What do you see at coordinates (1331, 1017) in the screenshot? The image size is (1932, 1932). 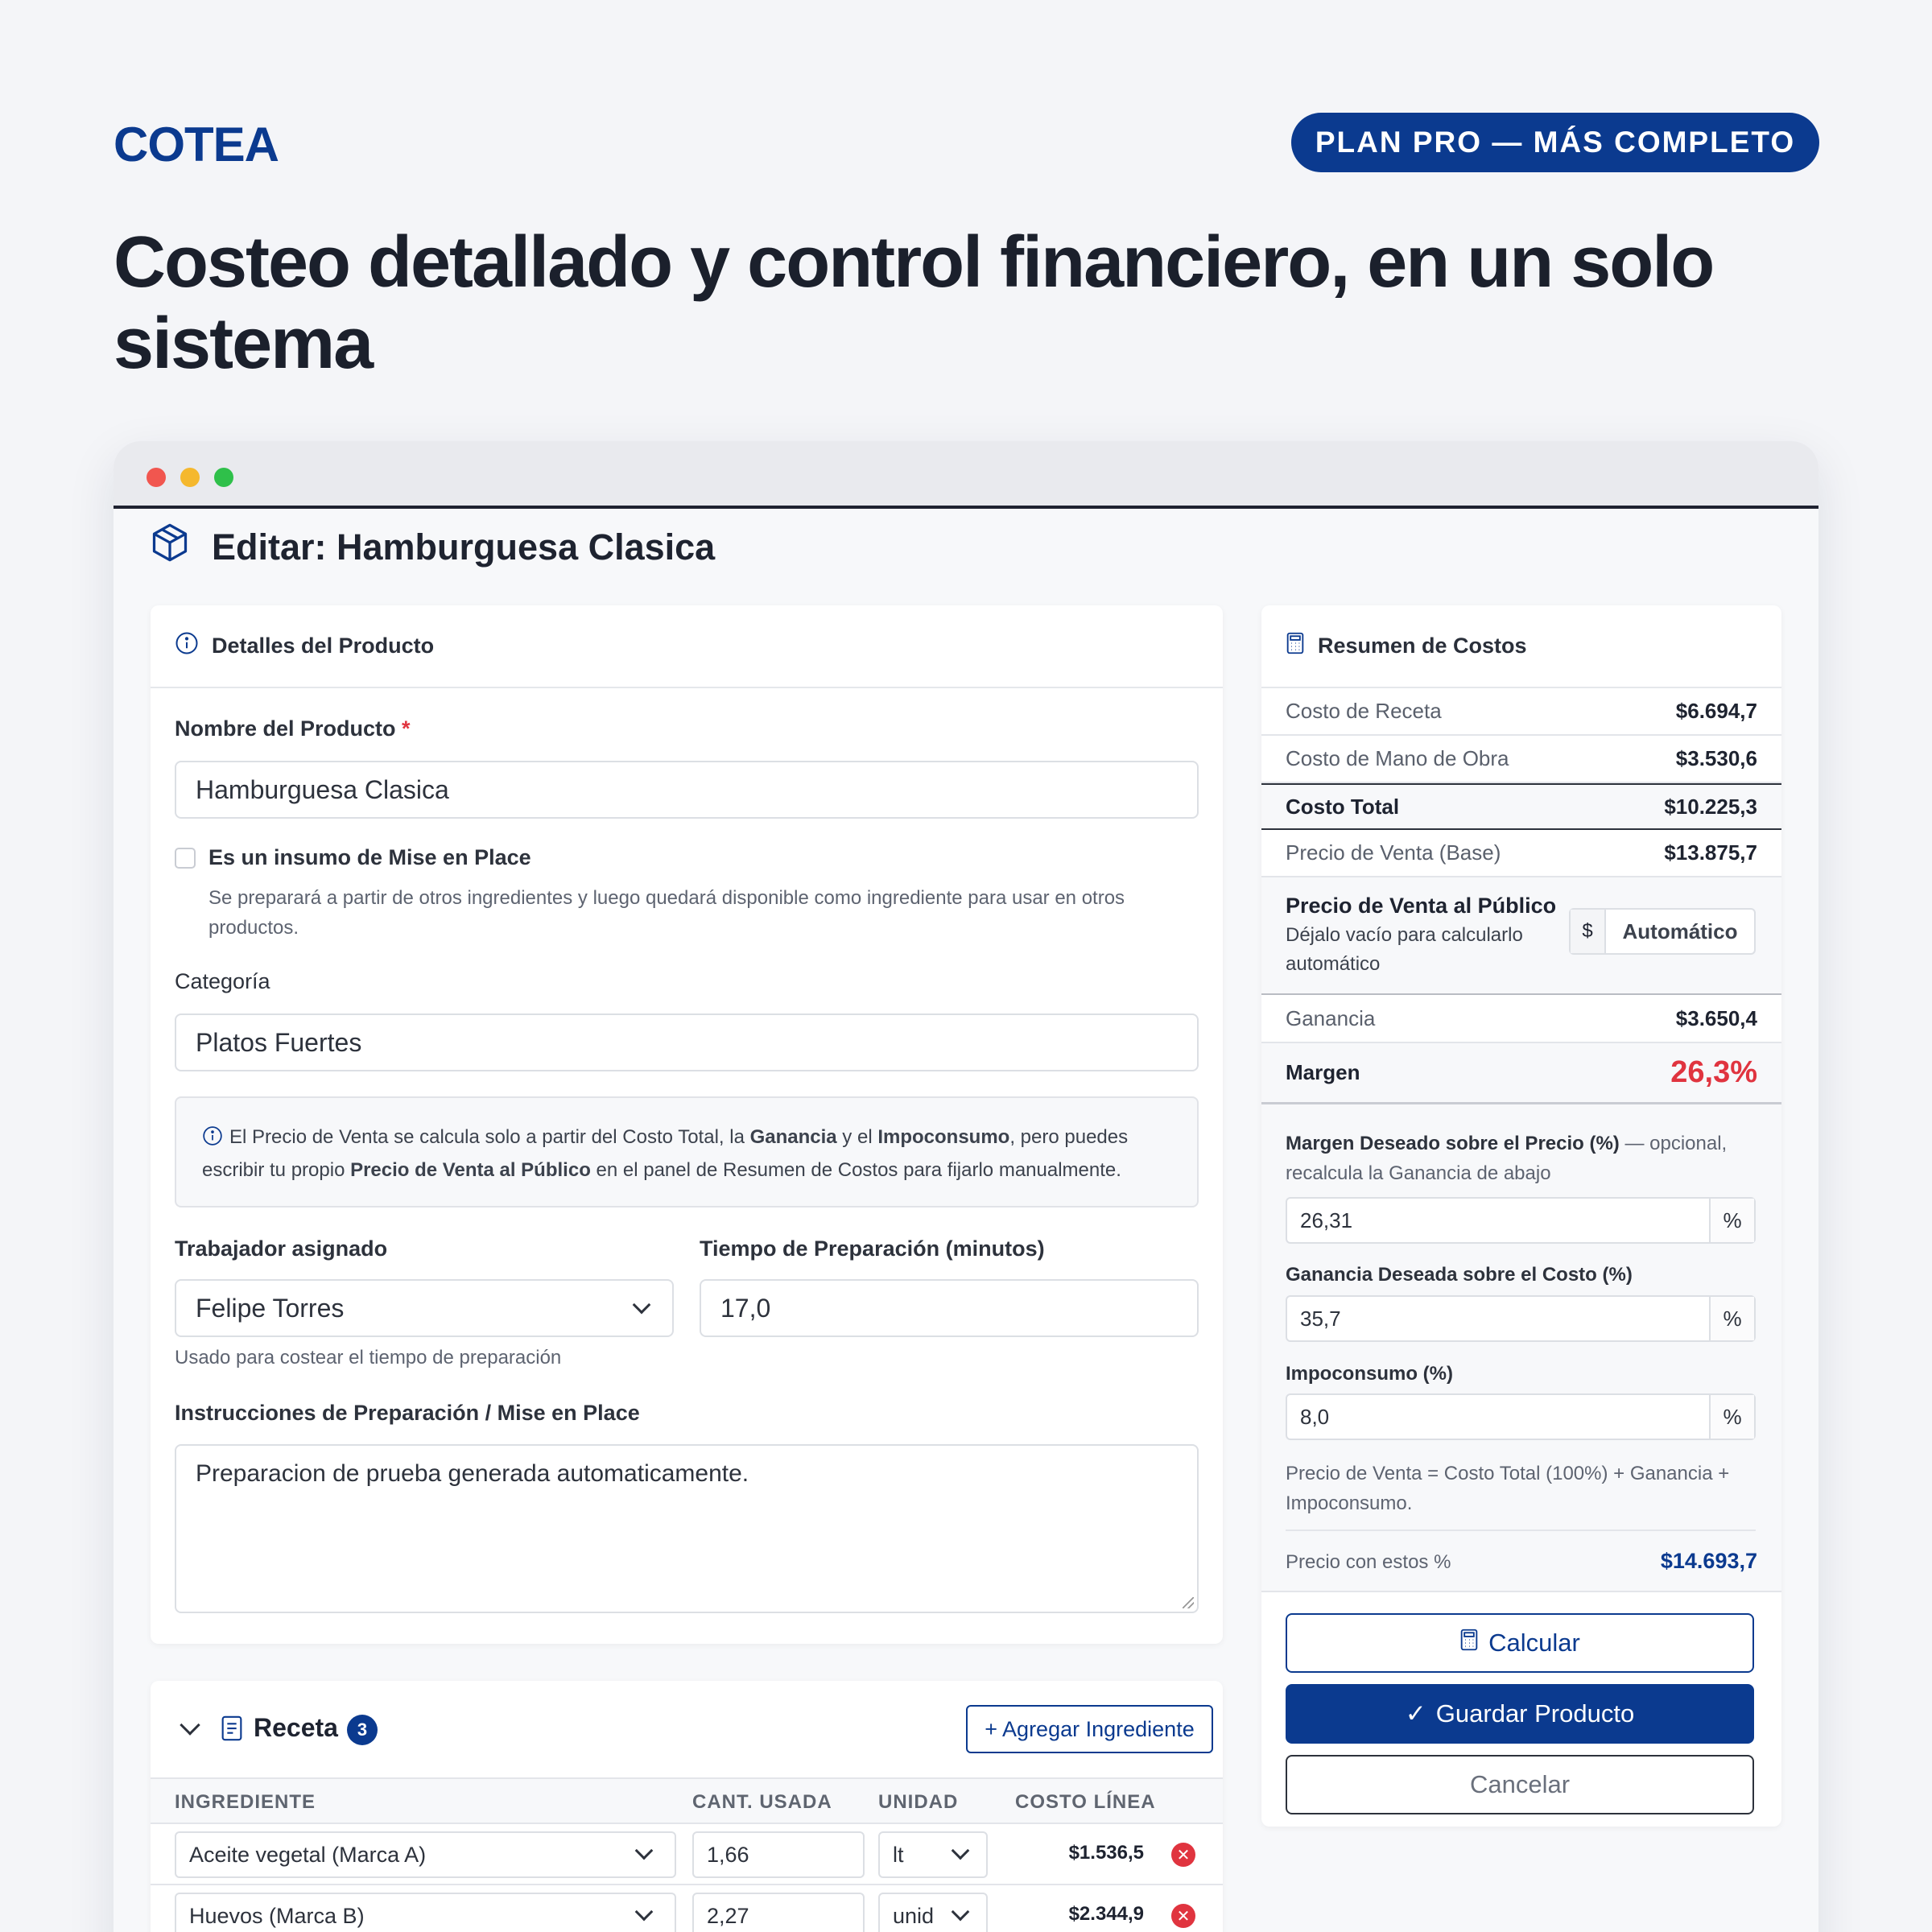 I see `profit-label: Ganancia` at bounding box center [1331, 1017].